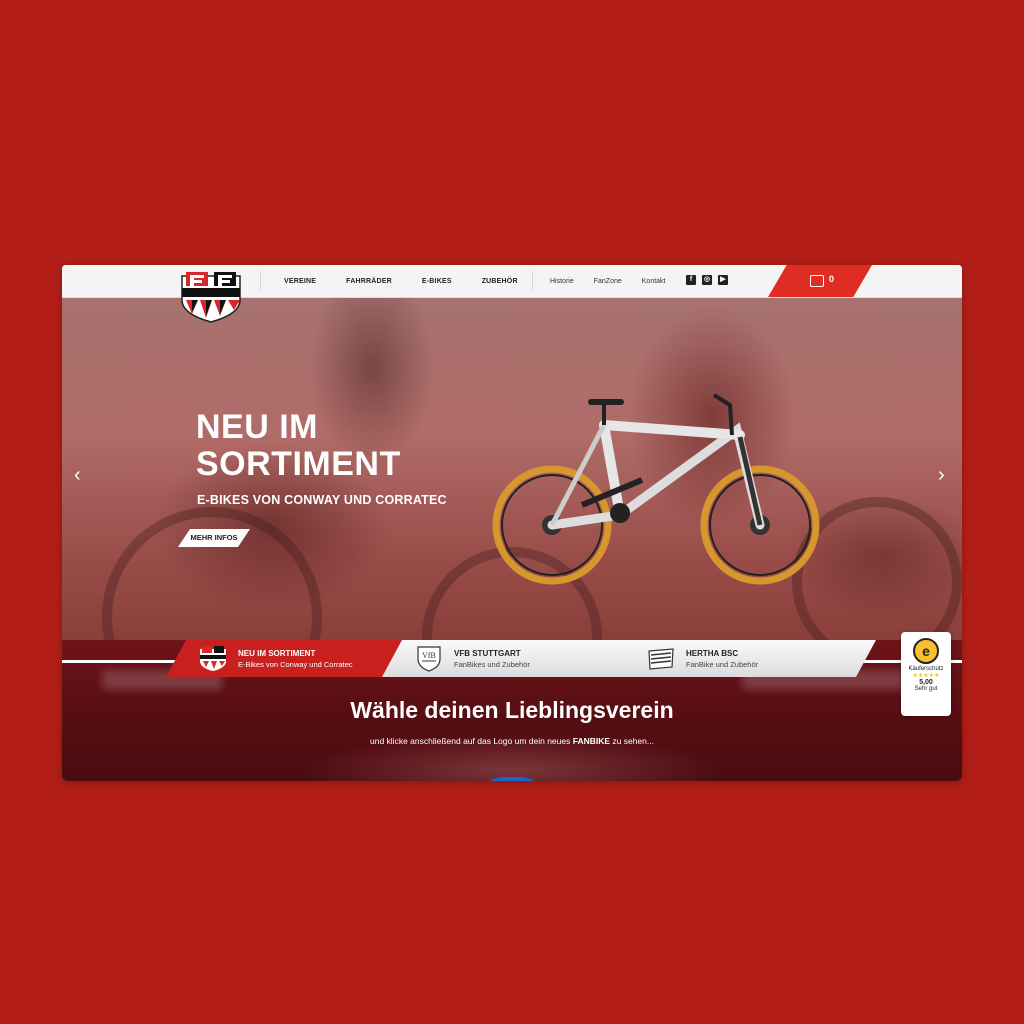 The width and height of the screenshot is (1024, 1024). Describe the element at coordinates (691, 280) in the screenshot. I see `facebook-icon: f` at that location.